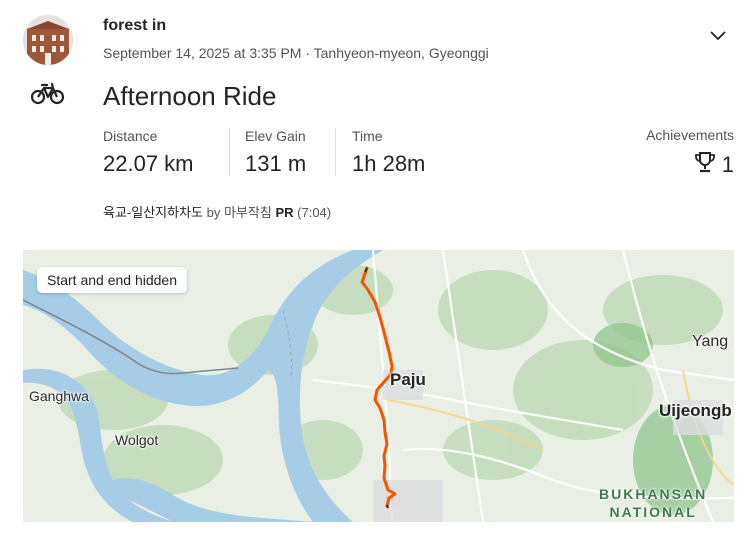  Describe the element at coordinates (47, 94) in the screenshot. I see `bike-icon` at that location.